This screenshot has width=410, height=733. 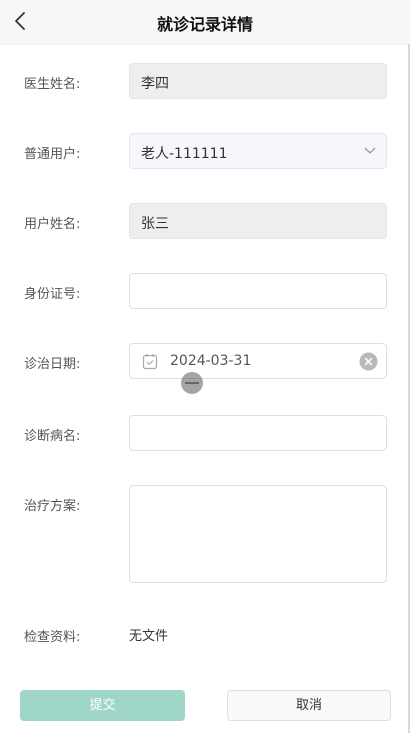 What do you see at coordinates (52, 364) in the screenshot?
I see `visit-date-label: 诊治日期:` at bounding box center [52, 364].